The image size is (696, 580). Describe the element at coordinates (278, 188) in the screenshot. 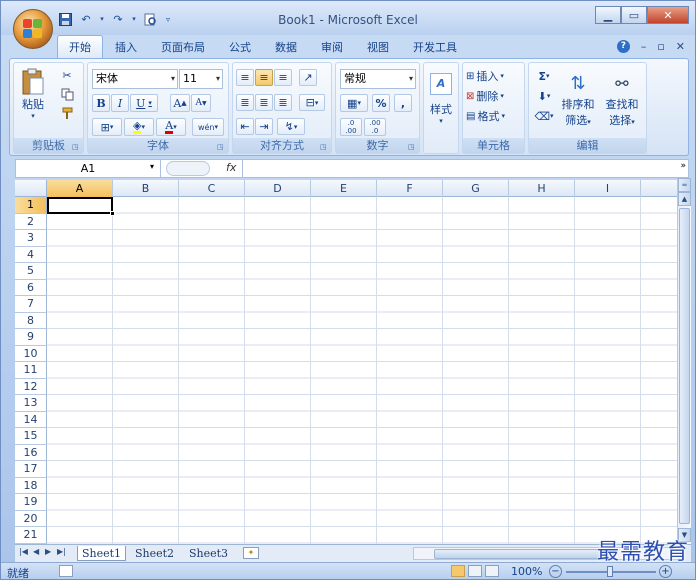

I see `column-header: D` at that location.